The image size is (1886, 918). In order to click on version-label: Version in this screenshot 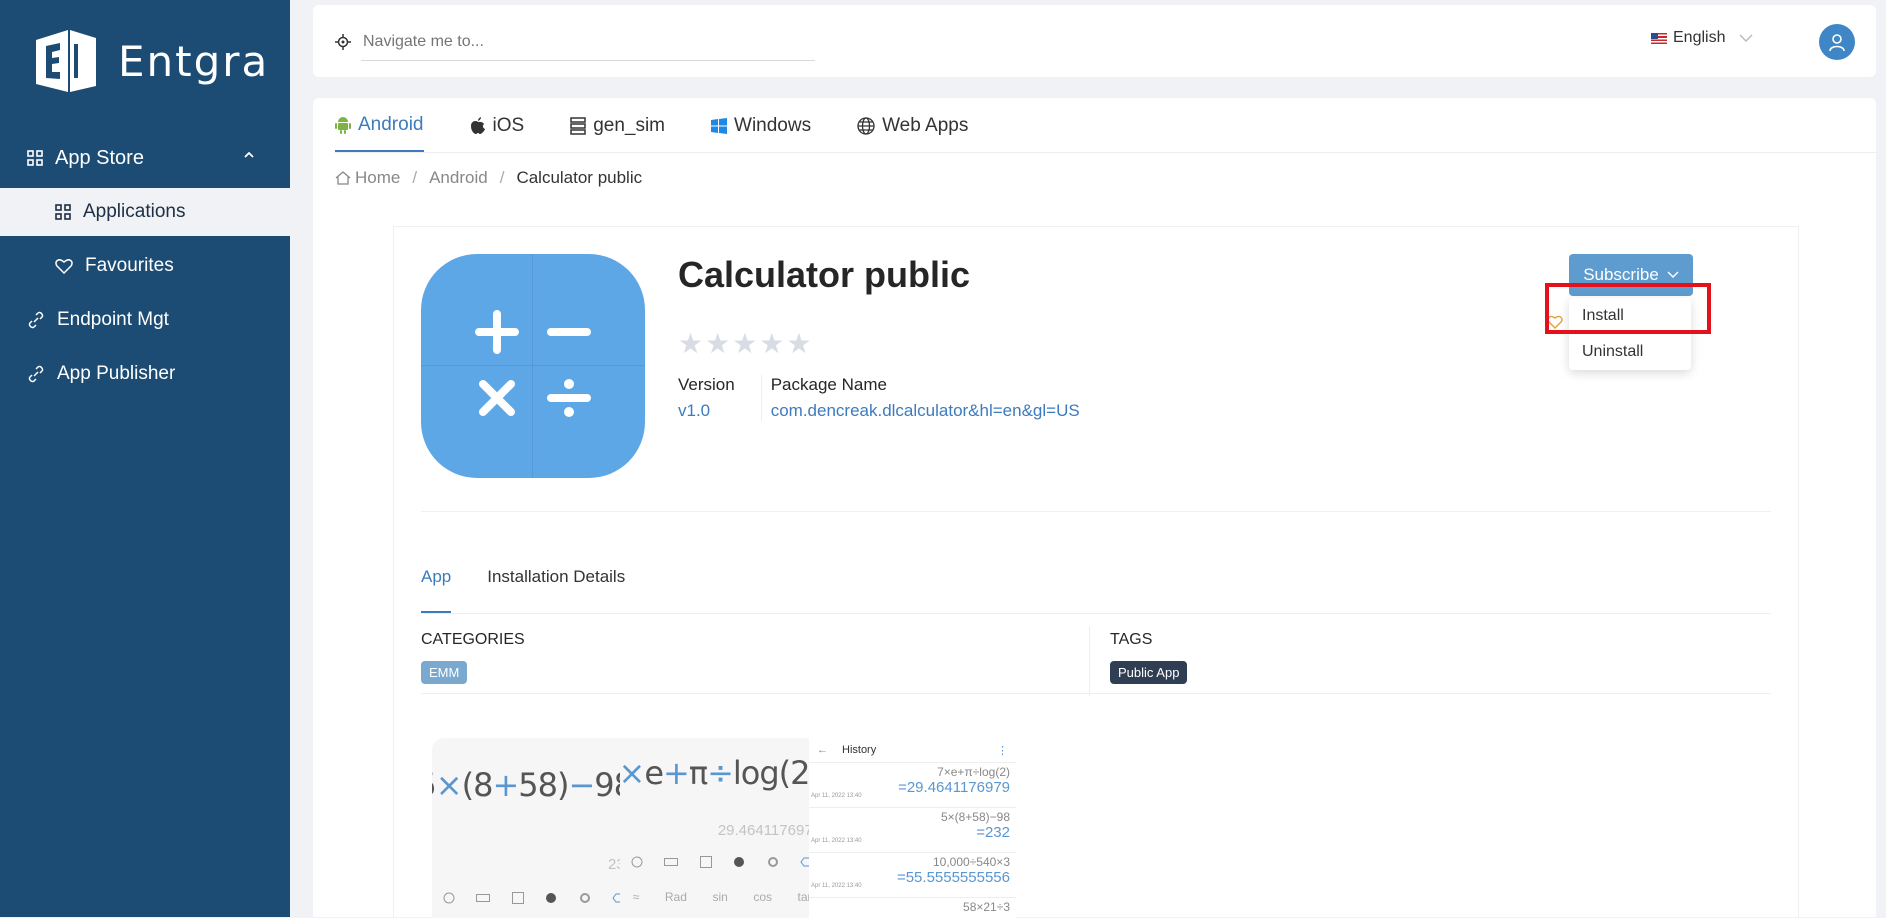, I will do `click(706, 384)`.